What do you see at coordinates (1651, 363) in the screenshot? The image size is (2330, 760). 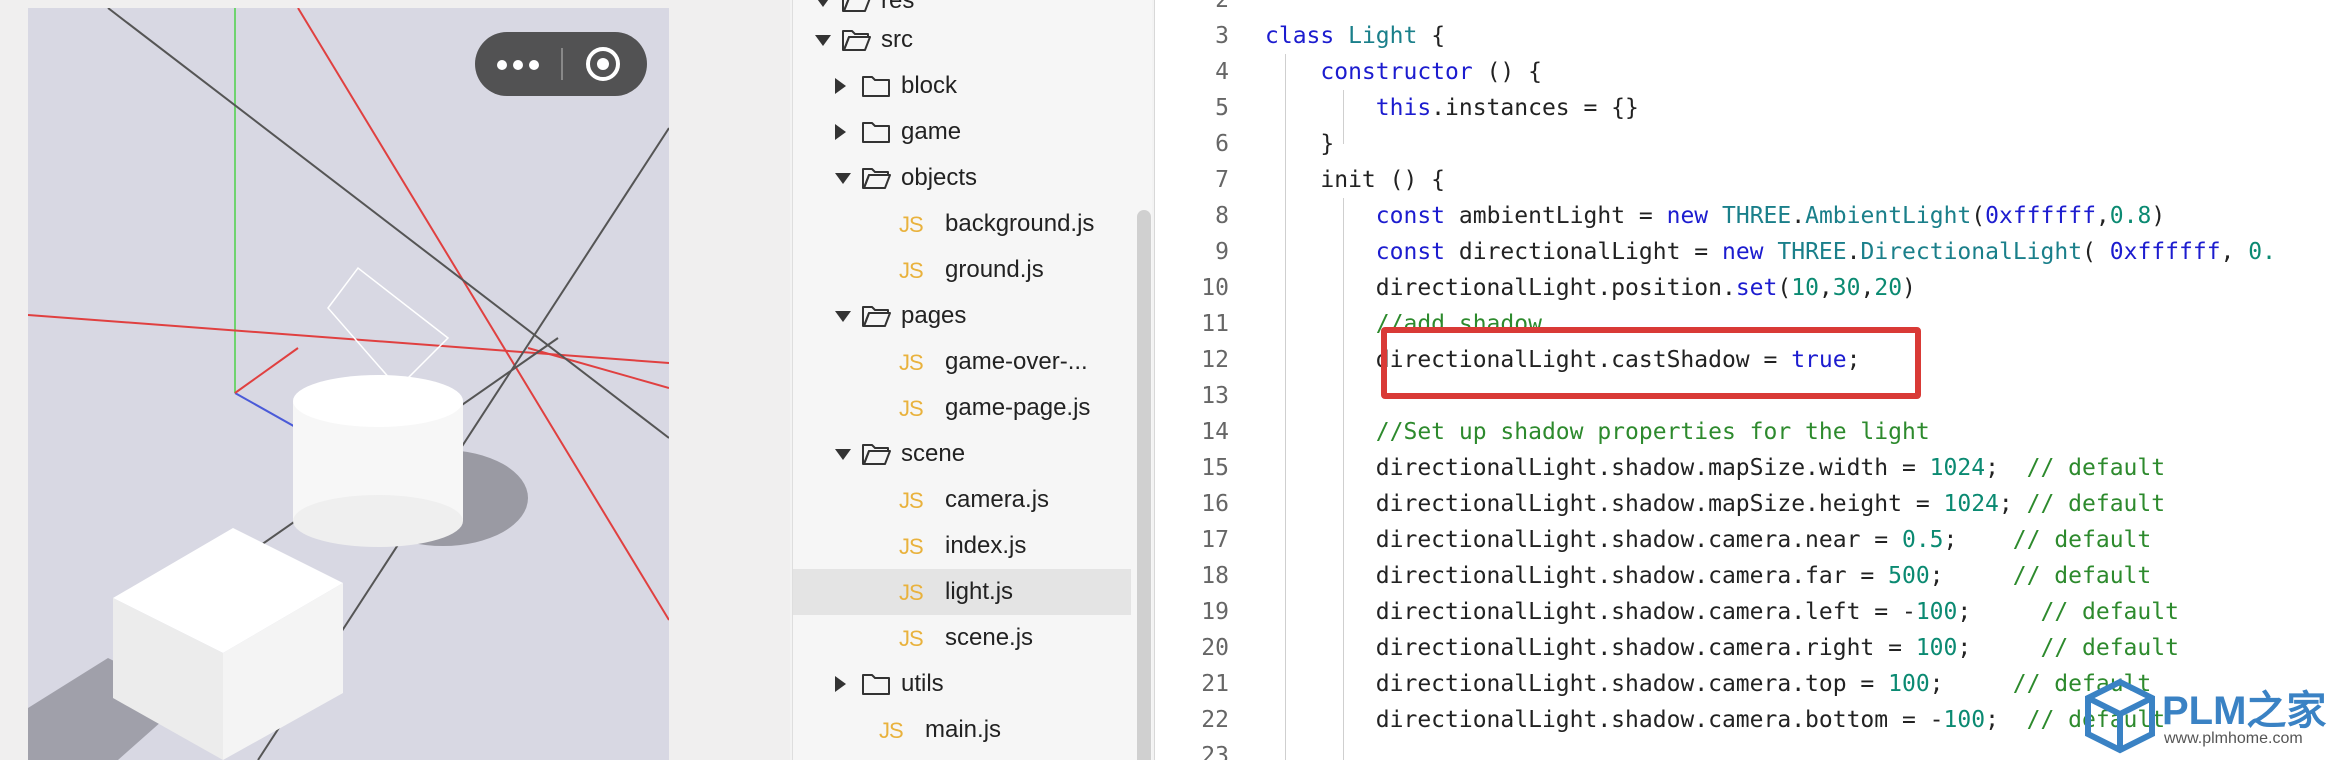 I see `highlight-annotation-box` at bounding box center [1651, 363].